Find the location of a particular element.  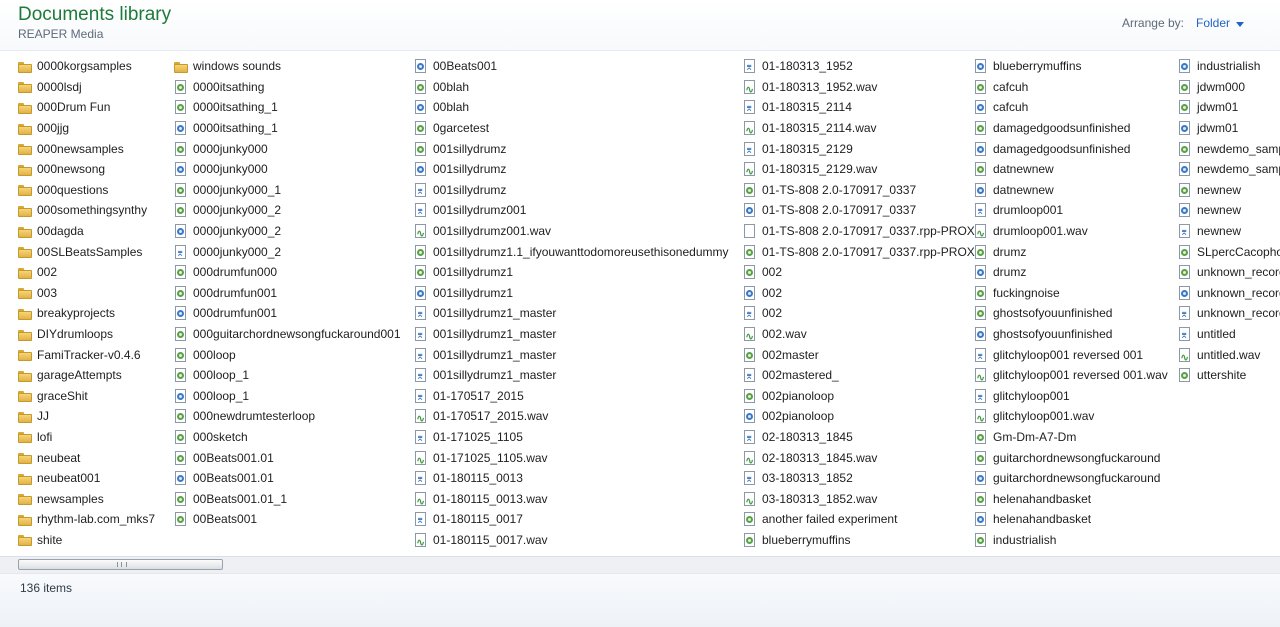

file-item: 00dagda is located at coordinates (86, 231).